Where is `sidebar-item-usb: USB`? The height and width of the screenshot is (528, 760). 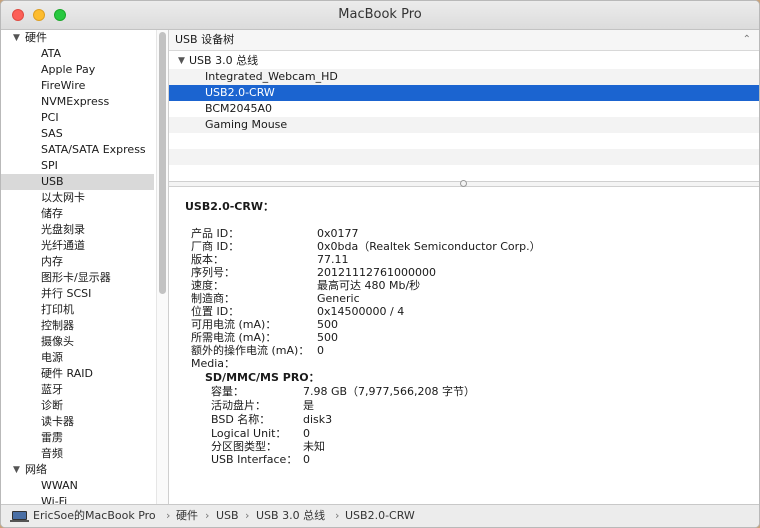 sidebar-item-usb: USB is located at coordinates (77, 182).